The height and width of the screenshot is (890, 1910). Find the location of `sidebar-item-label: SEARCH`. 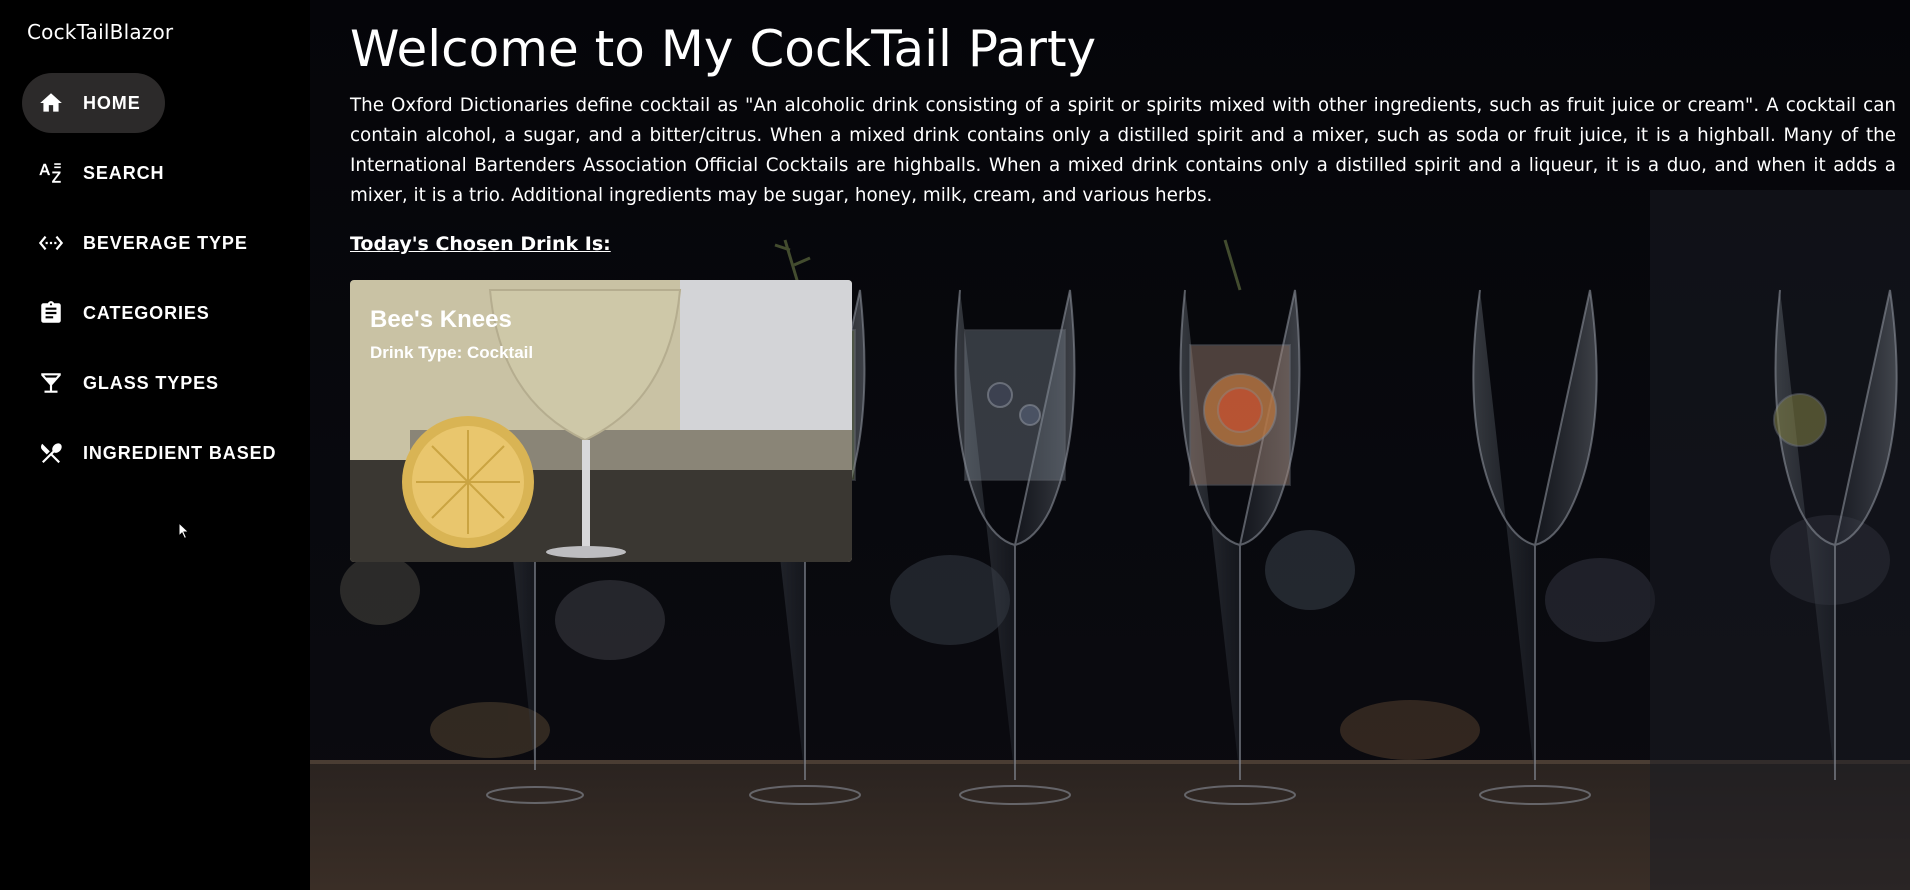

sidebar-item-label: SEARCH is located at coordinates (124, 172).